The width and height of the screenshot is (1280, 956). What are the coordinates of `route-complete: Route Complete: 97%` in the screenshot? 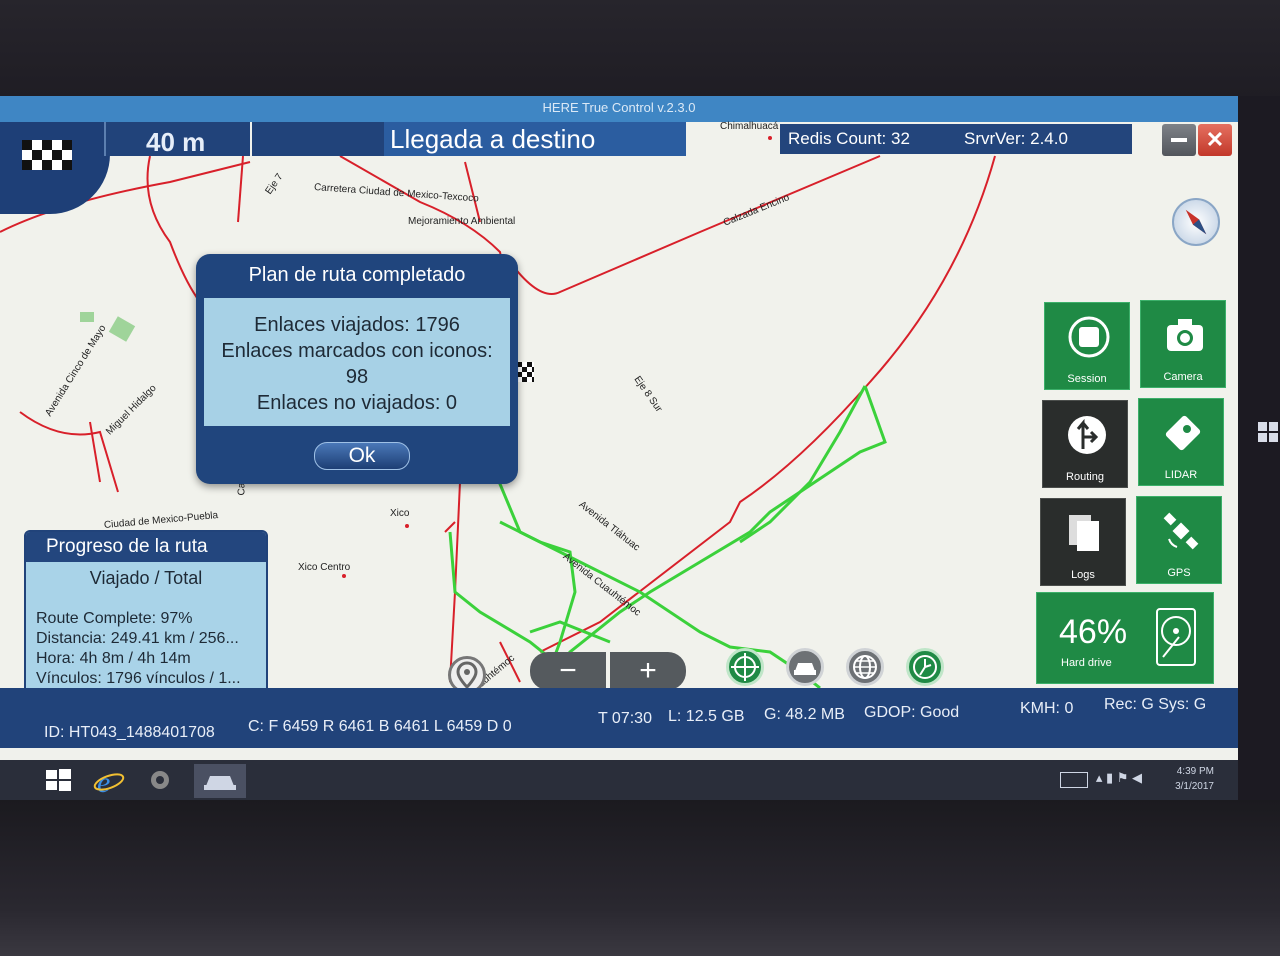 It's located at (114, 618).